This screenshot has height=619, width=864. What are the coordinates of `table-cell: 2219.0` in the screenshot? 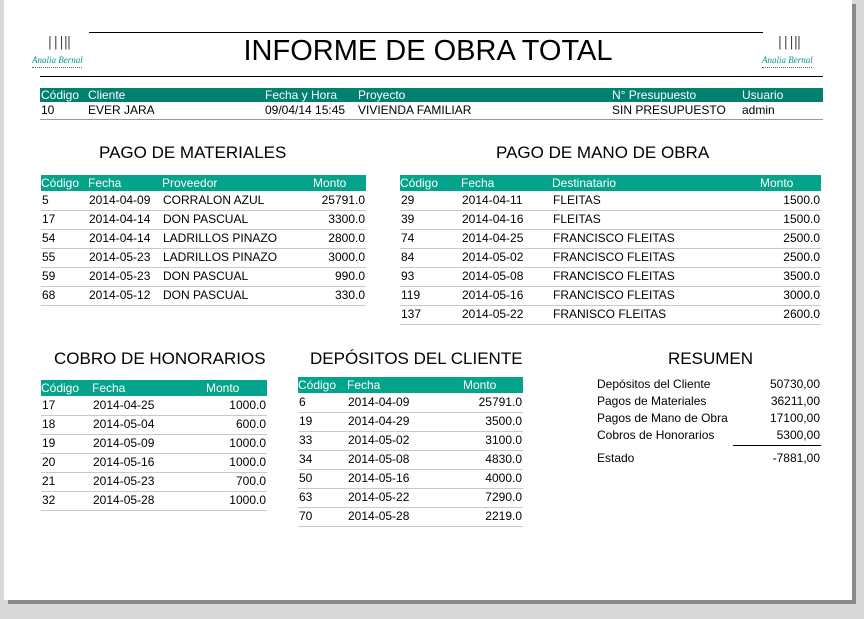 It's located at (503, 516).